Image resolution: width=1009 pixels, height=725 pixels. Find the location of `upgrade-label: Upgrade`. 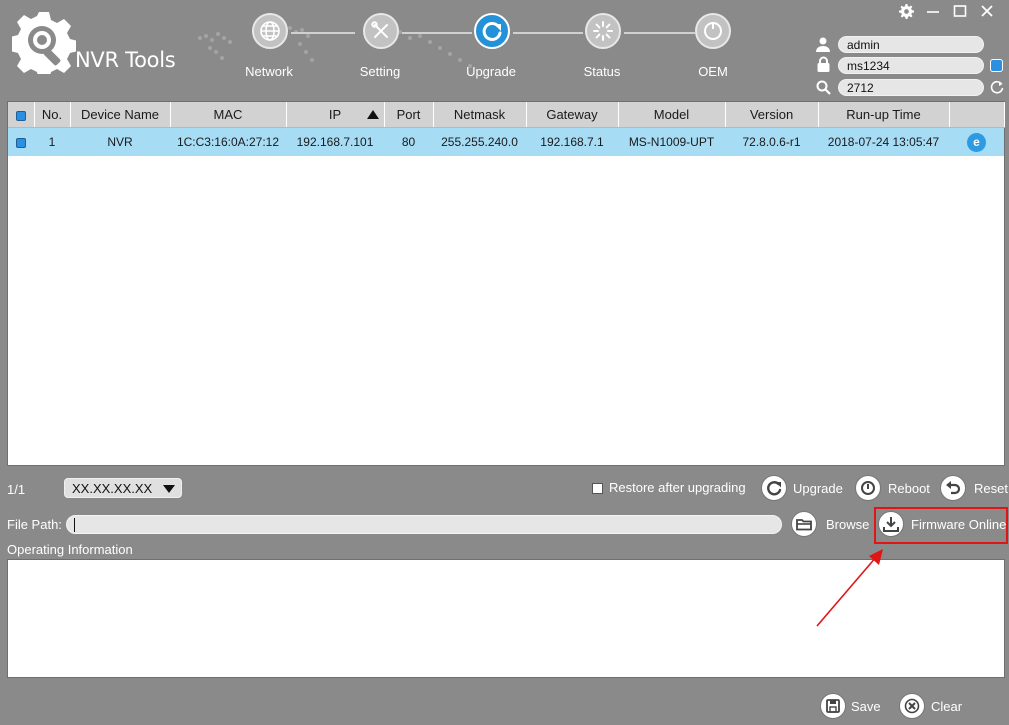

upgrade-label: Upgrade is located at coordinates (818, 488).